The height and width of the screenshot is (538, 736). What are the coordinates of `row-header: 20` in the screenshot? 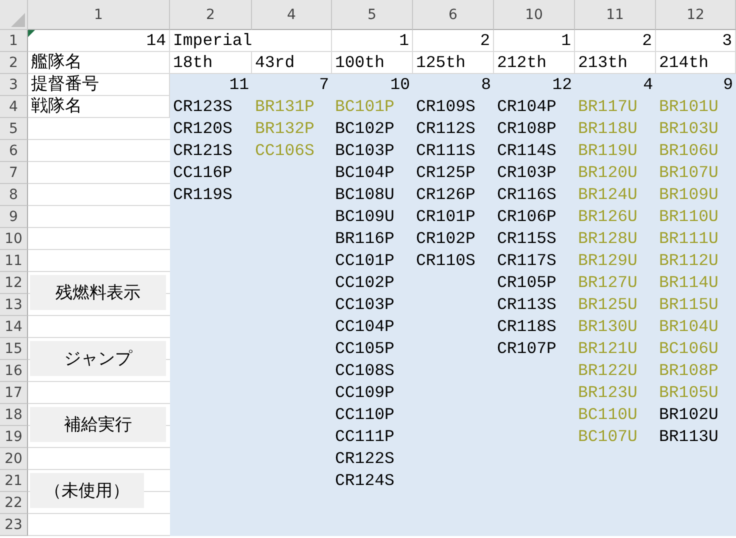 It's located at (14, 459).